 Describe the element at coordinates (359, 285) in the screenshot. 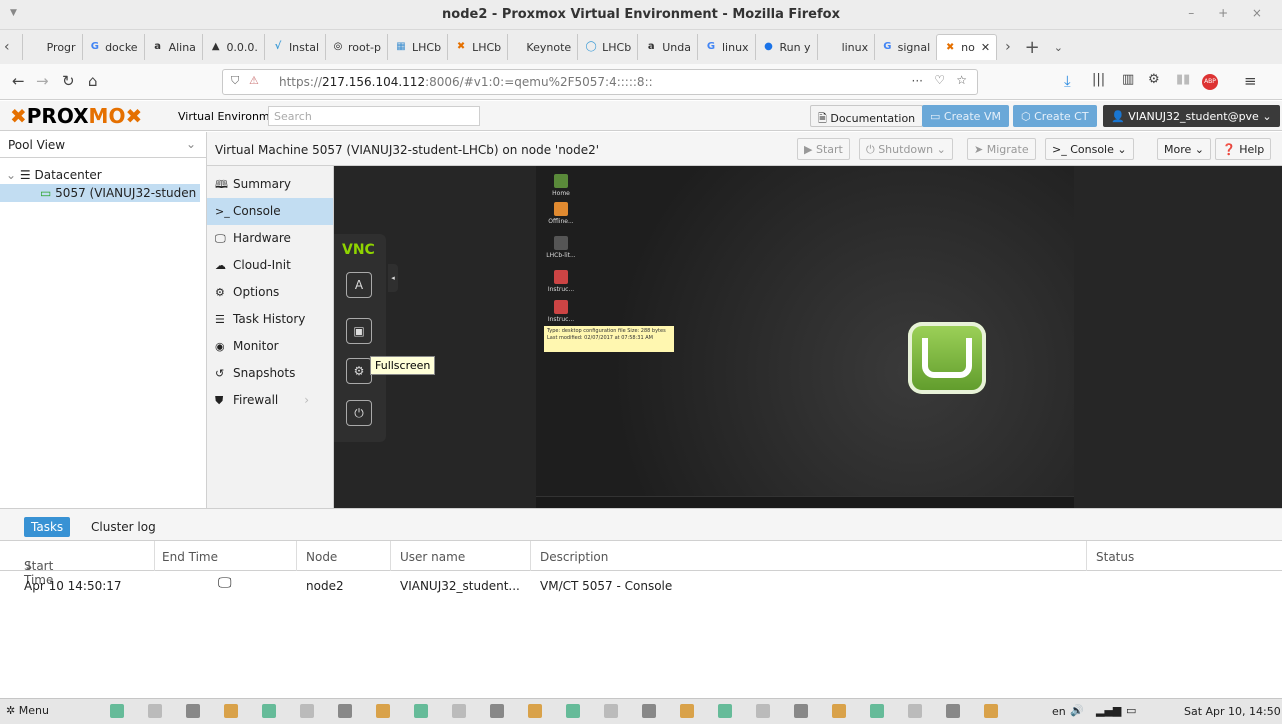

I see `keyboard-extra-keys-icon: A` at that location.